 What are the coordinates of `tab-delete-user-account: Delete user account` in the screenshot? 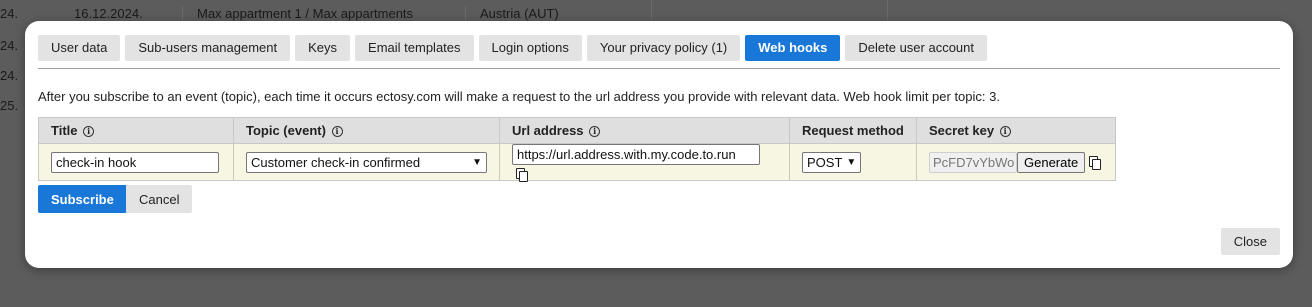 It's located at (916, 48).